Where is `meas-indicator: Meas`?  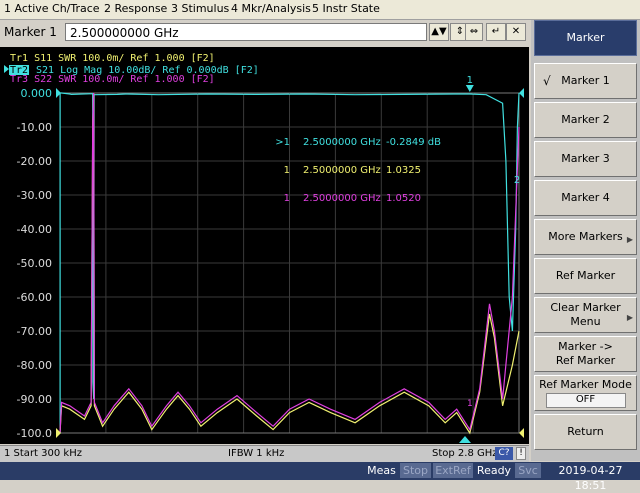
meas-indicator: Meas is located at coordinates (381, 470).